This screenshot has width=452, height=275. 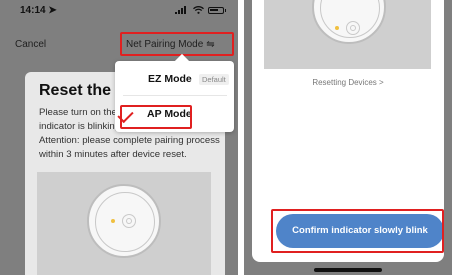 I want to click on resetting-devices-link: Resetting Devices >, so click(x=348, y=82).